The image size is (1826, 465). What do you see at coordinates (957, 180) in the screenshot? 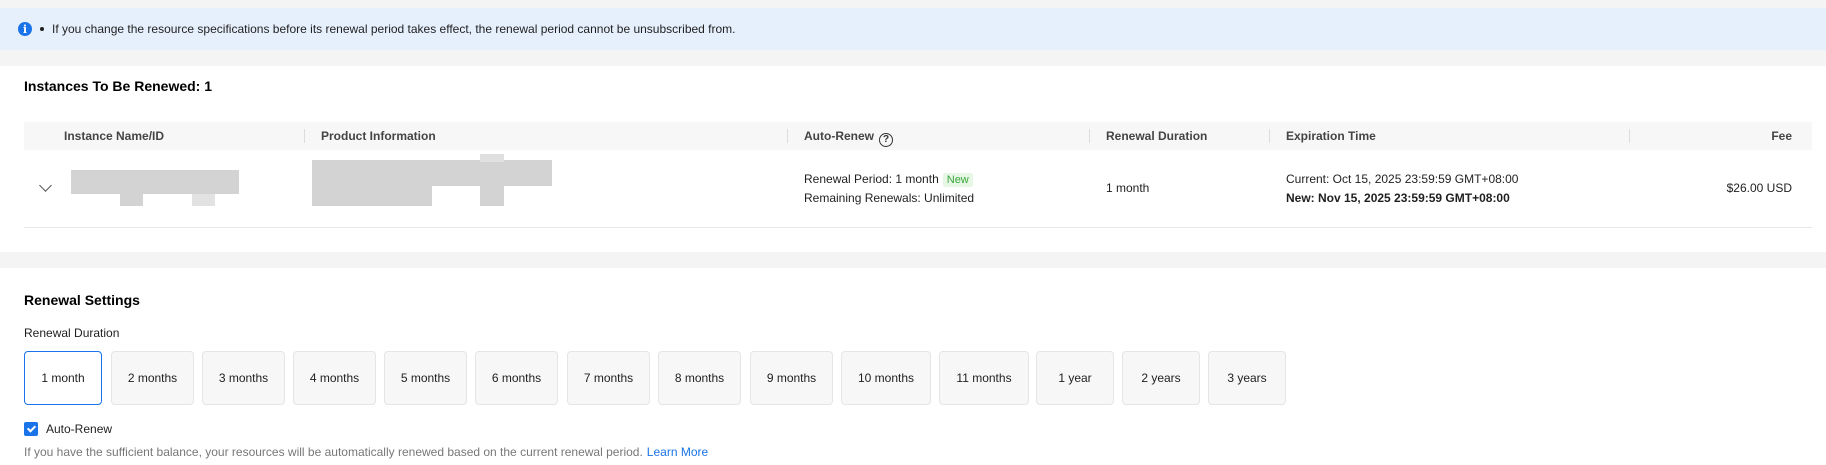
I see `new-badge: New` at bounding box center [957, 180].